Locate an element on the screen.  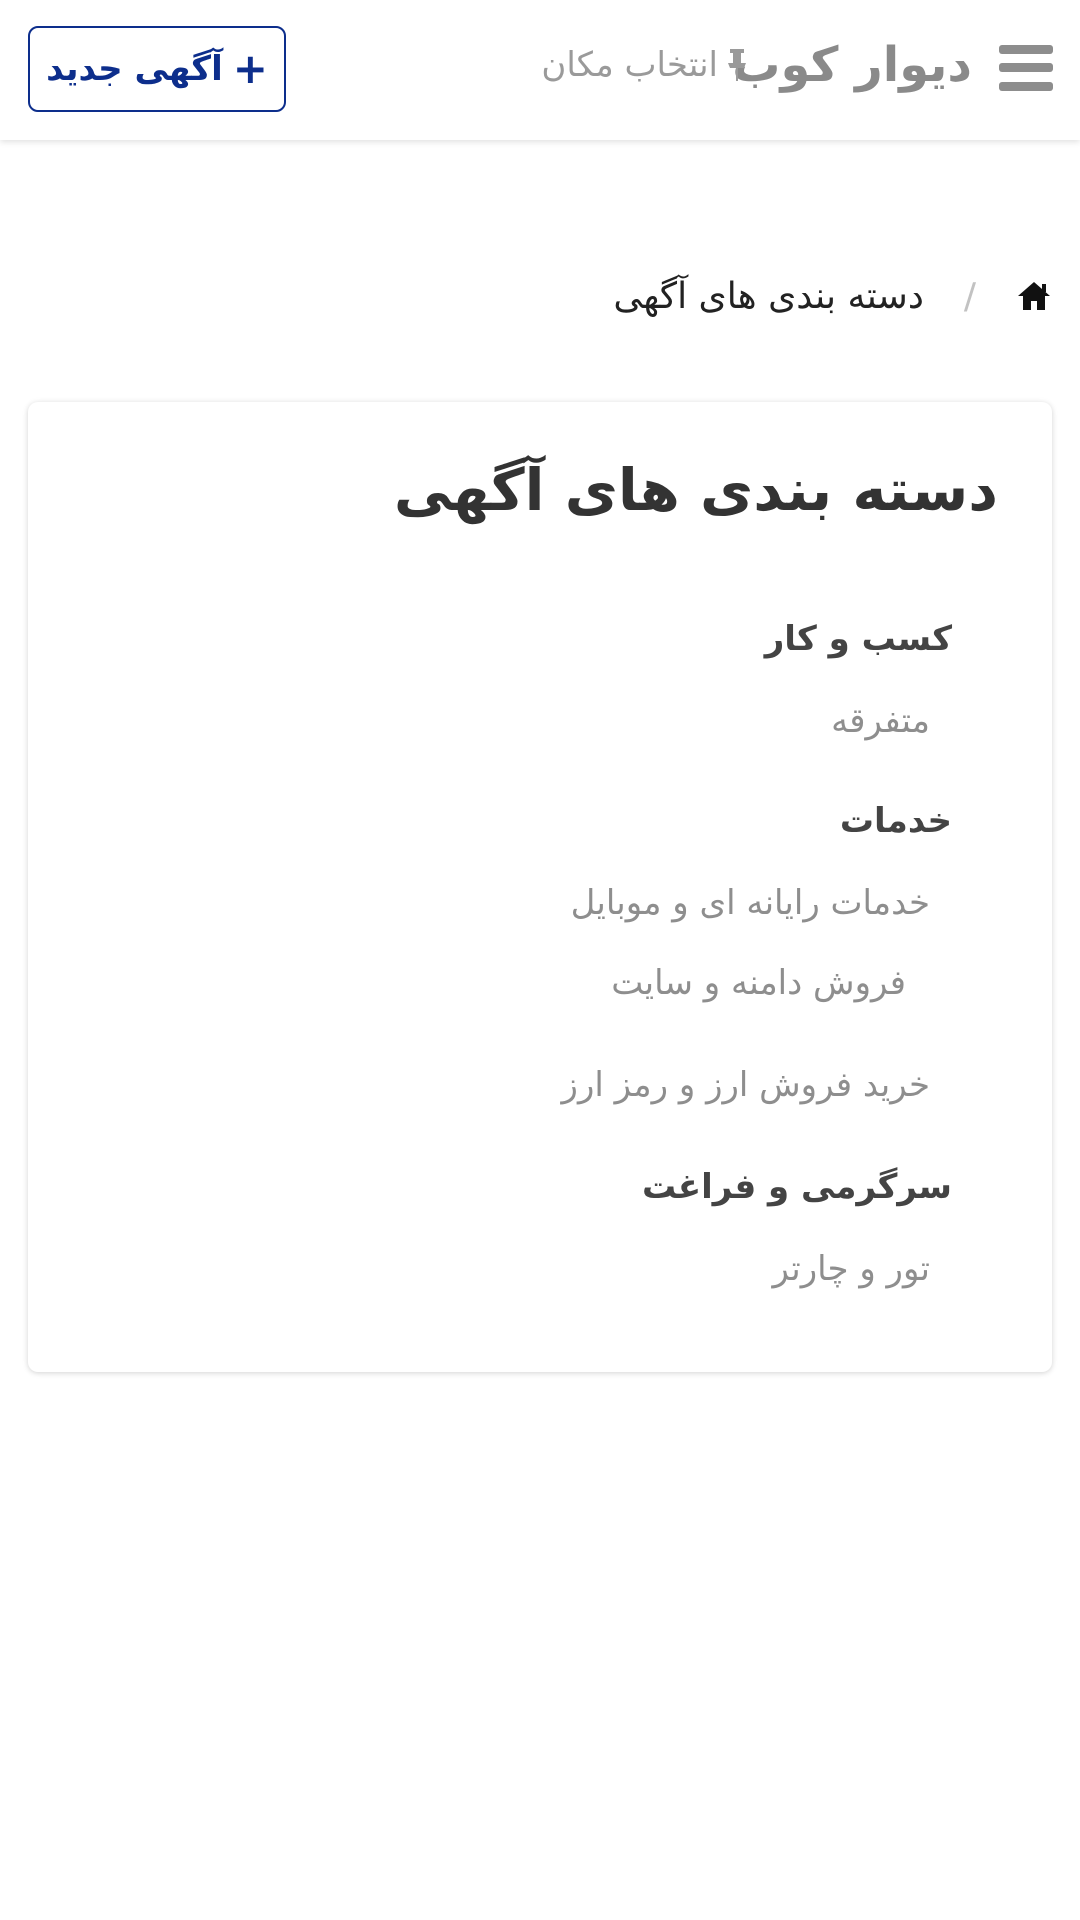
category-heading-services: خدمات is located at coordinates (896, 821).